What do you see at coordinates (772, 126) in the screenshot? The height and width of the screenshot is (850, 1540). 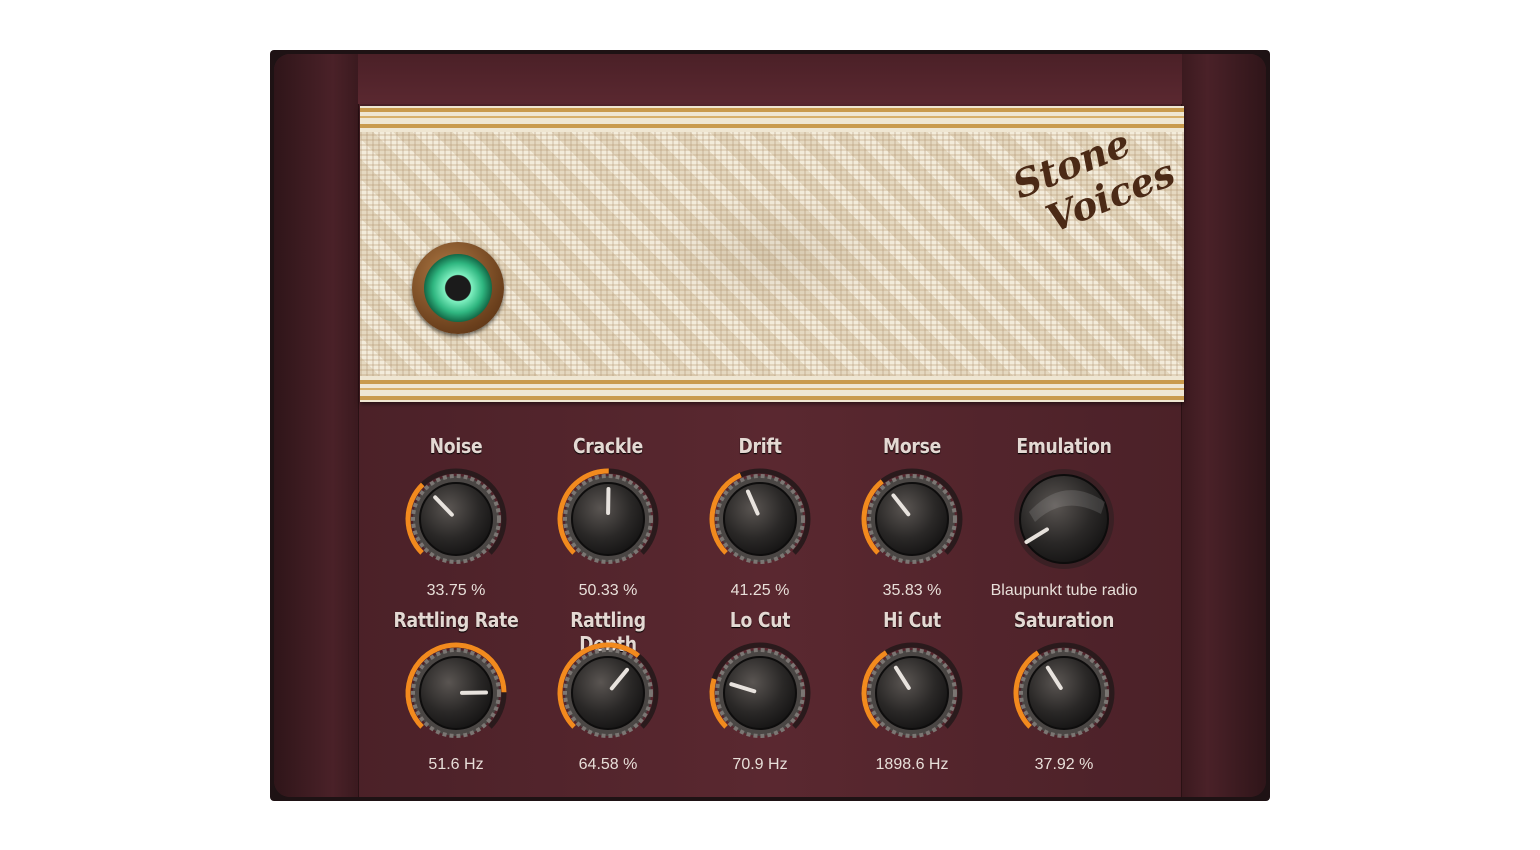 I see `grille-trim-top-inner` at bounding box center [772, 126].